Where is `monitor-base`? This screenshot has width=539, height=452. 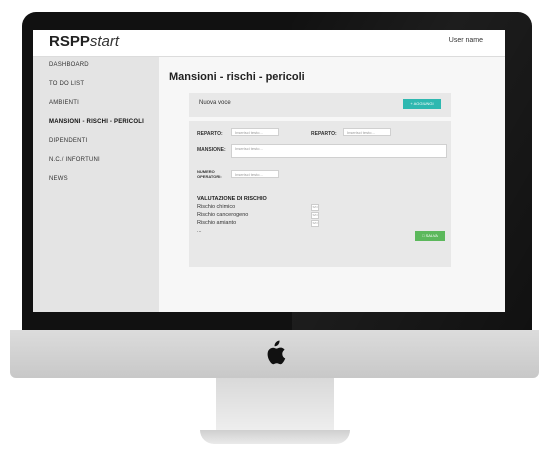 monitor-base is located at coordinates (275, 437).